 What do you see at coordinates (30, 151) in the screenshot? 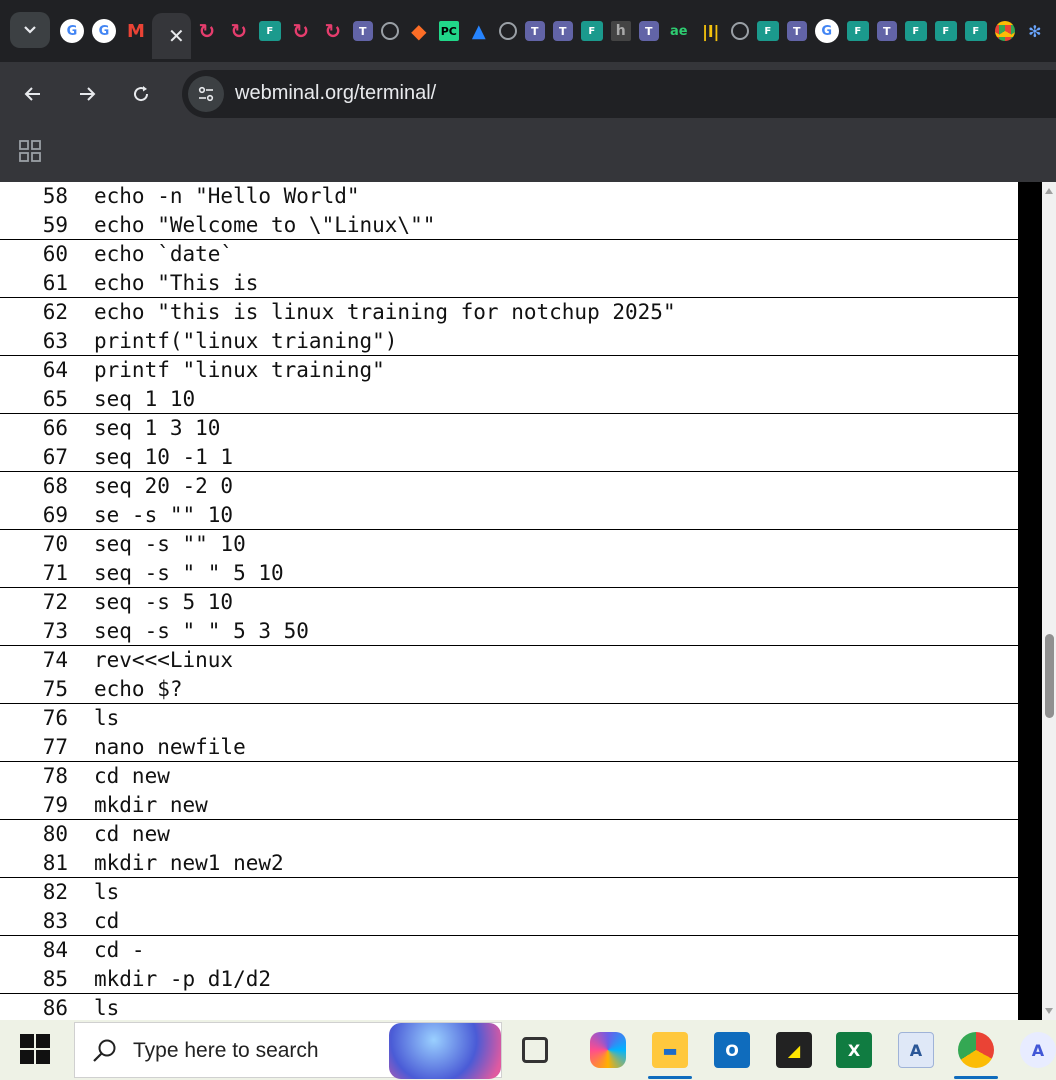
I see `apps-grid-icon` at bounding box center [30, 151].